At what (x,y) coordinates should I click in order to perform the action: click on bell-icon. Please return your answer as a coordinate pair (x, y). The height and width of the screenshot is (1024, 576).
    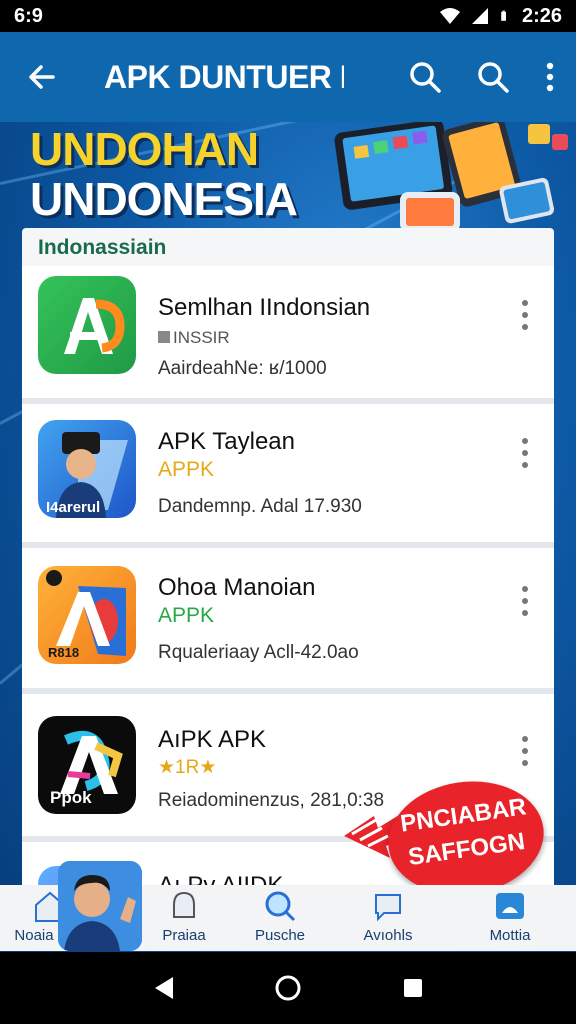
    Looking at the image, I should click on (184, 904).